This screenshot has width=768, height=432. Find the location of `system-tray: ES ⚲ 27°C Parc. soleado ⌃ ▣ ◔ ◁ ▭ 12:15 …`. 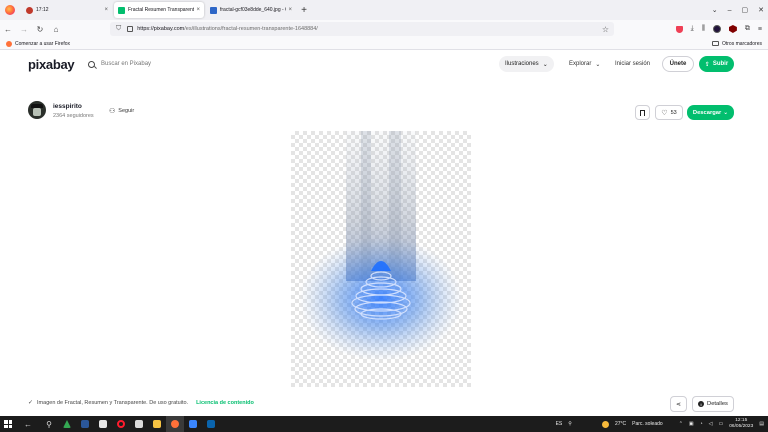

system-tray: ES ⚲ 27°C Parc. soleado ⌃ ▣ ◔ ◁ ▭ 12:15 … is located at coordinates (660, 424).